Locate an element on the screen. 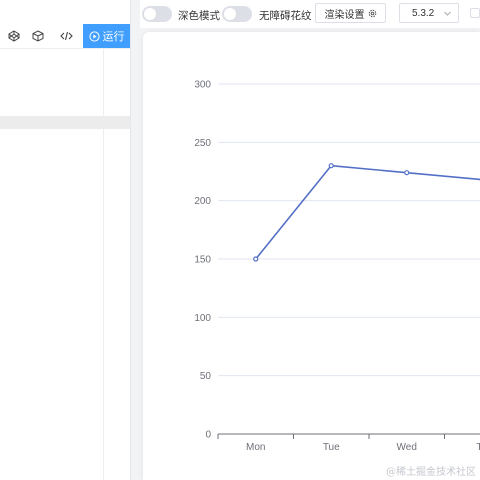  y-tick-label: 0 is located at coordinates (208, 435).